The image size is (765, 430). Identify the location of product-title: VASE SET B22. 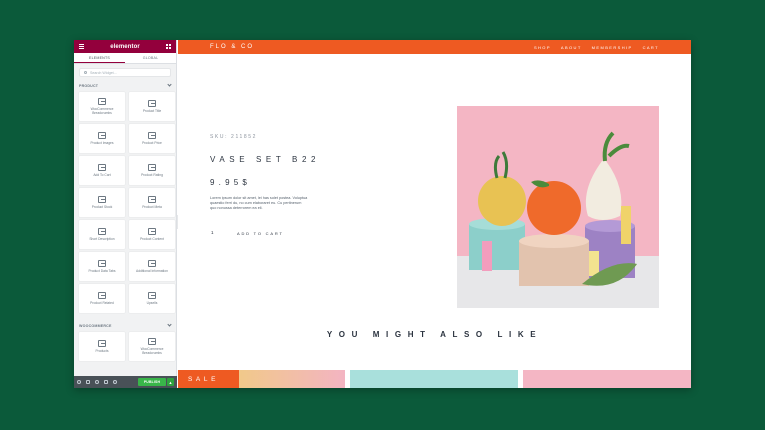
(265, 159).